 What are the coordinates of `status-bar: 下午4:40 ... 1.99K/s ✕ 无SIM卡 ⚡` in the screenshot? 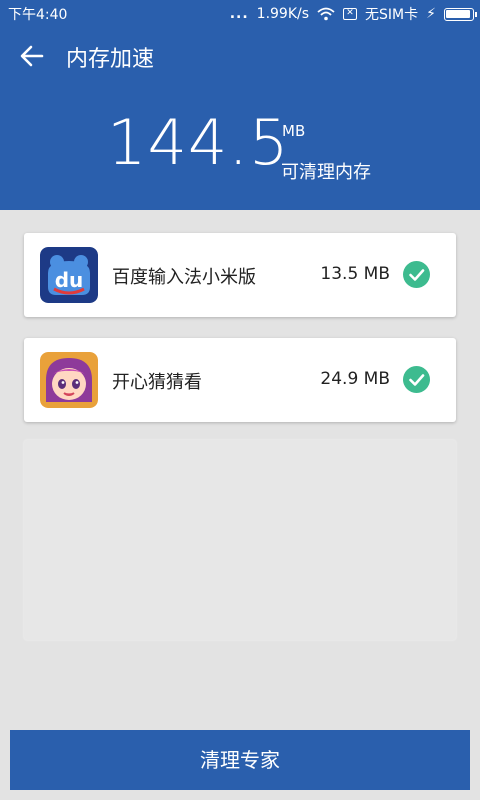 It's located at (240, 13).